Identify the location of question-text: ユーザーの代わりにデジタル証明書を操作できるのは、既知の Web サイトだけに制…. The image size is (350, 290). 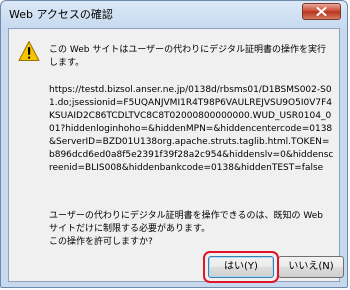
(191, 229).